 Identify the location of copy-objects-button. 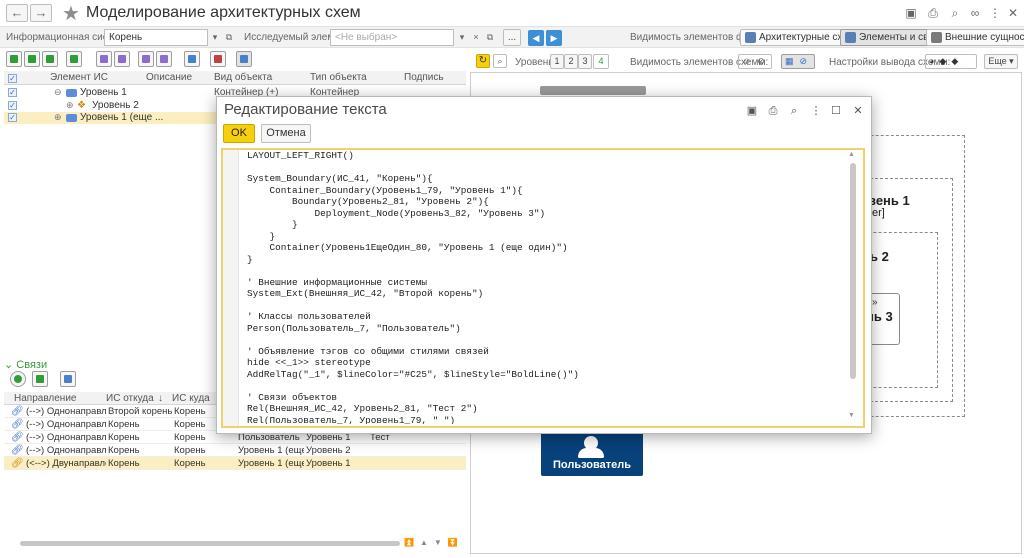
(146, 59).